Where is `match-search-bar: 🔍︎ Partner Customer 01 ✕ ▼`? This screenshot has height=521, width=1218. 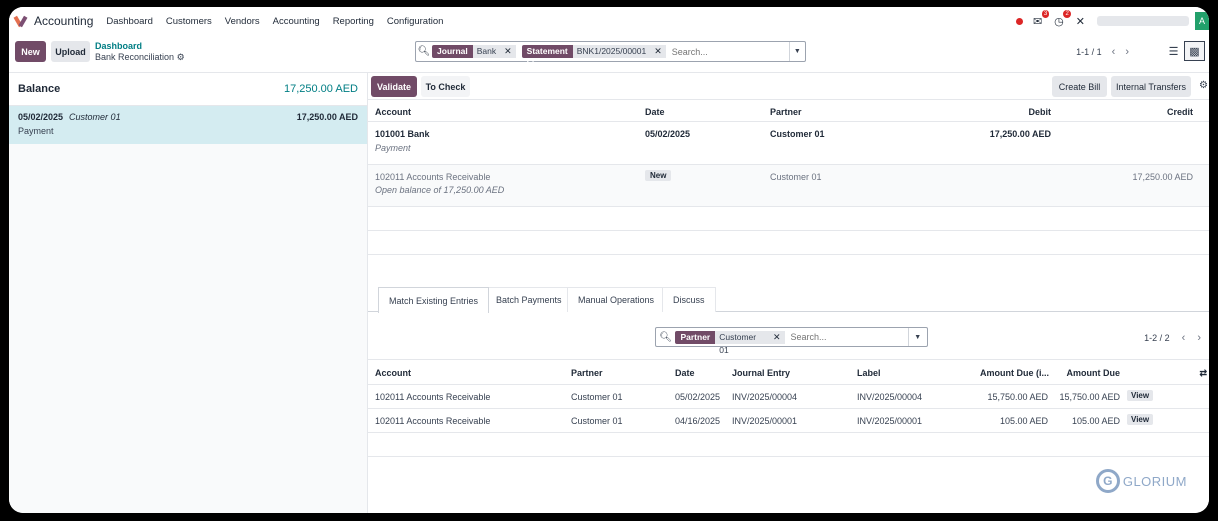 match-search-bar: 🔍︎ Partner Customer 01 ✕ ▼ is located at coordinates (791, 341).